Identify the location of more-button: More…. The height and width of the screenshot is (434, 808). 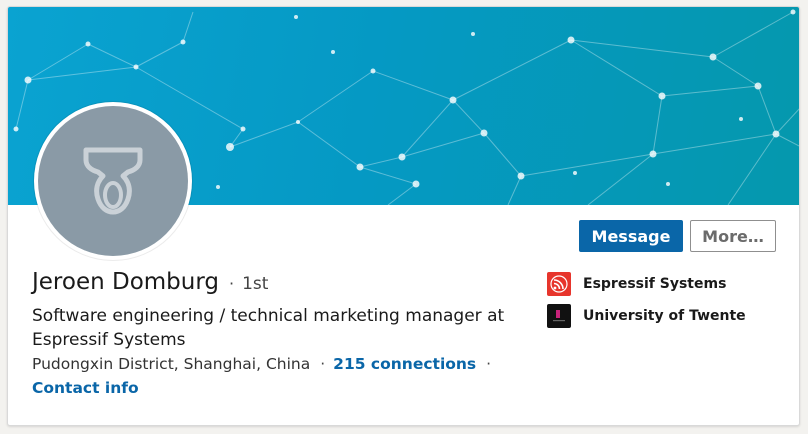
(733, 236).